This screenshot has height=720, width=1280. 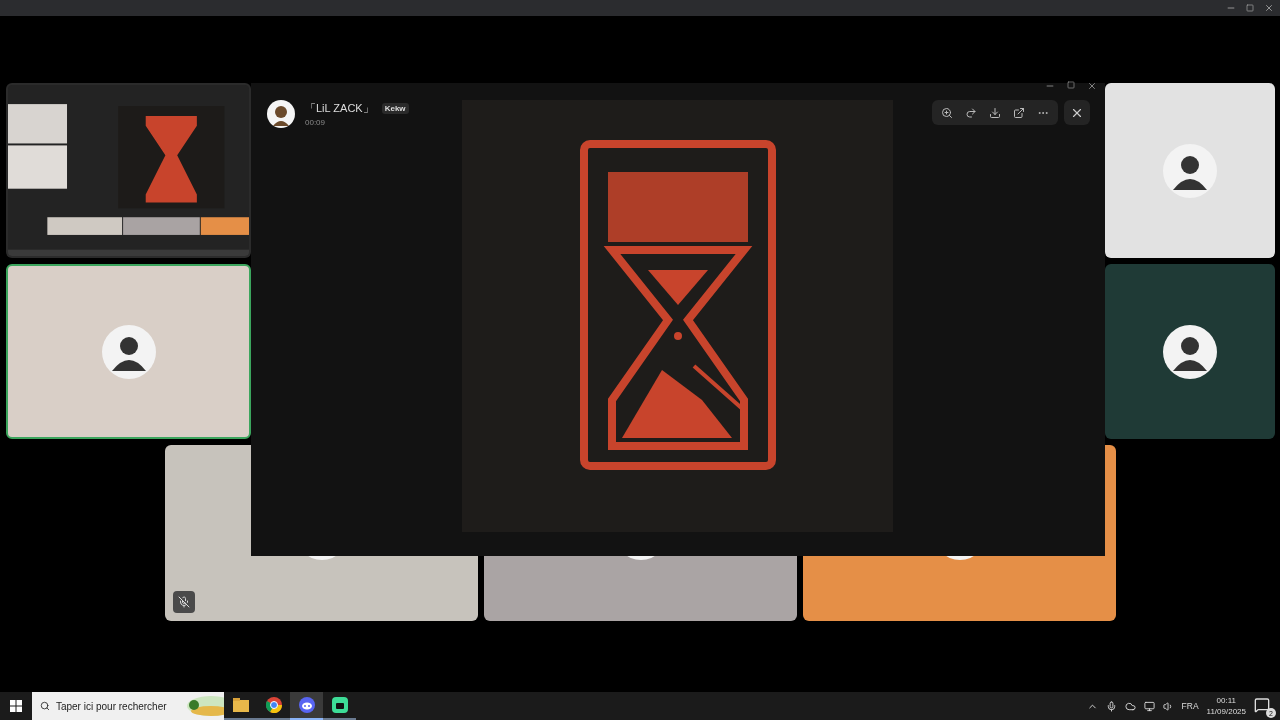 What do you see at coordinates (16, 706) in the screenshot?
I see `windows-logo-icon` at bounding box center [16, 706].